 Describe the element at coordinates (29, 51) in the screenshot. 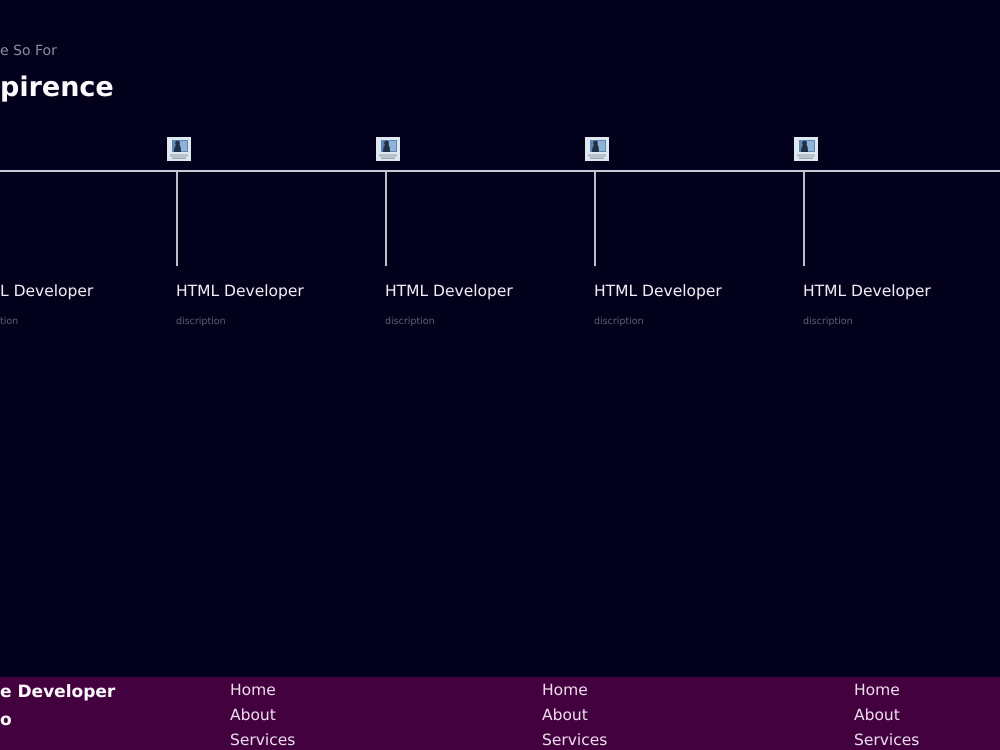

I see `section-subtitle: e So For` at that location.